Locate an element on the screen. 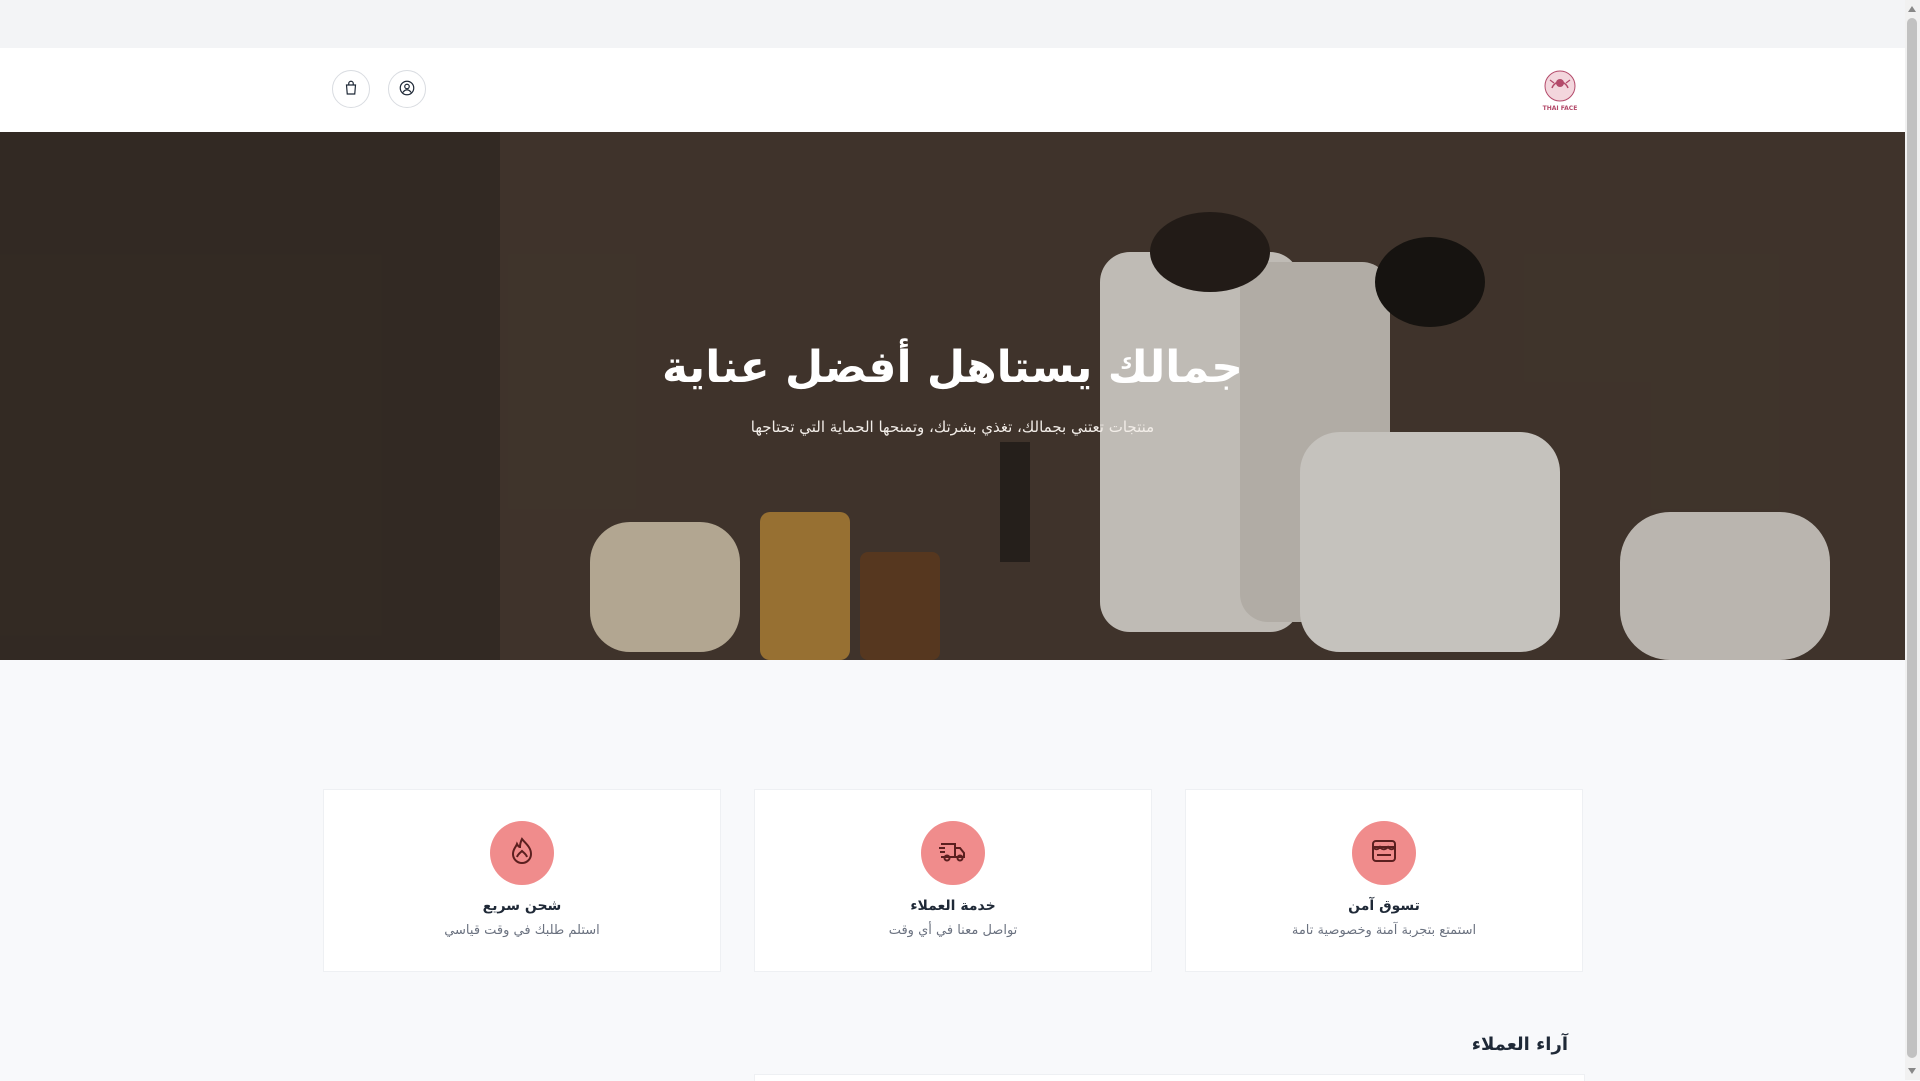 The width and height of the screenshot is (1920, 1081). flame-icon is located at coordinates (522, 853).